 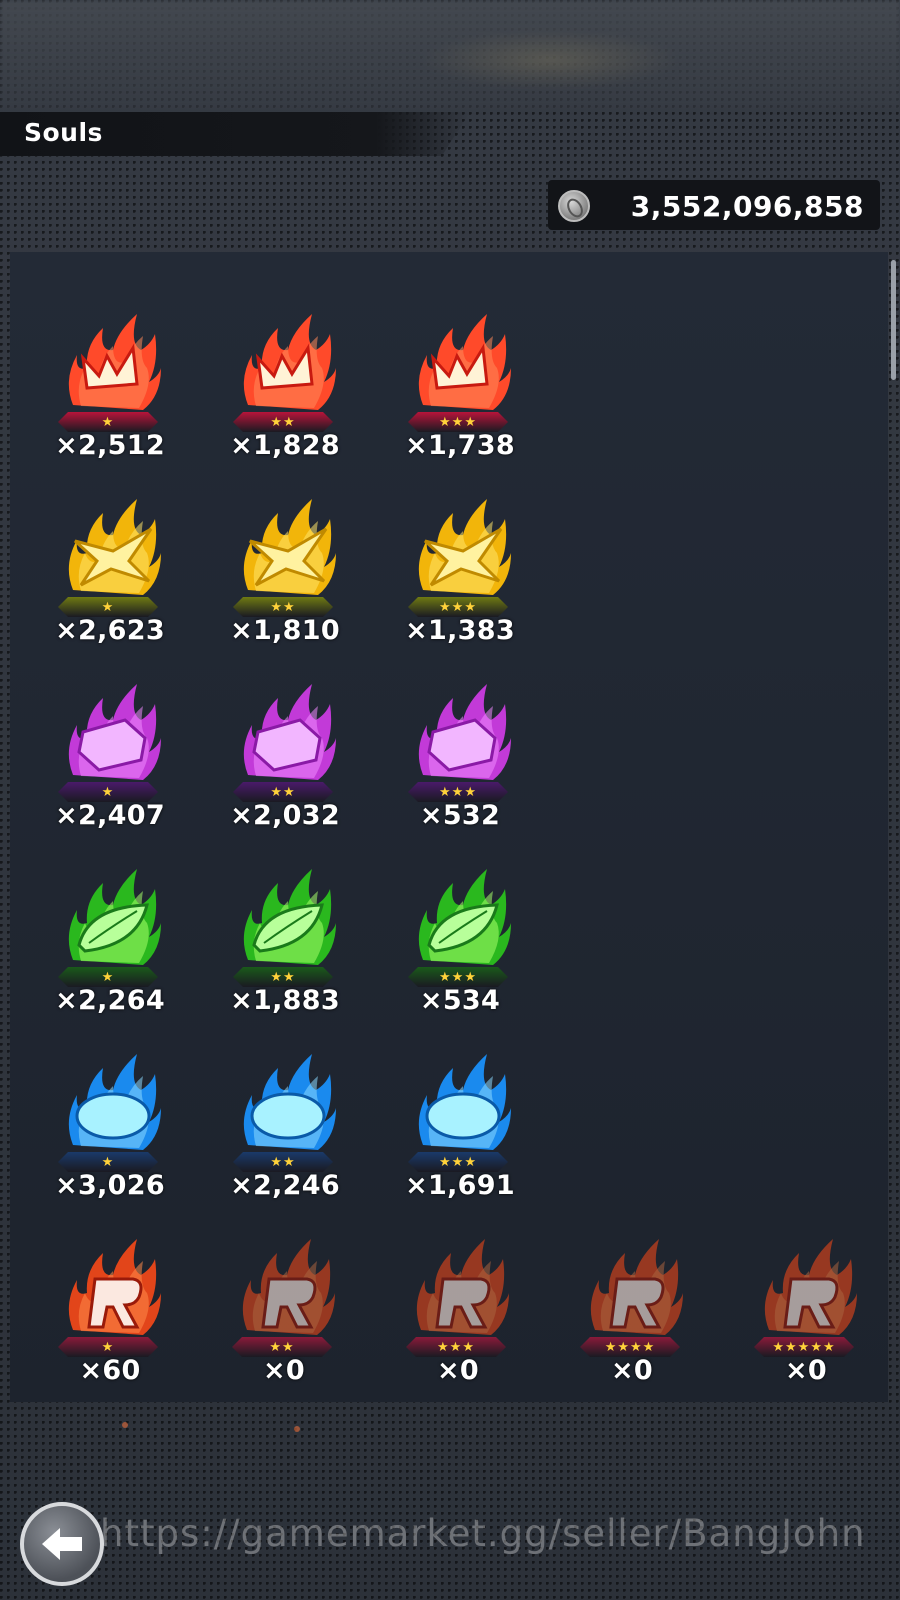 I want to click on soul-item-red-1: ★ ×2,512, so click(x=107, y=392).